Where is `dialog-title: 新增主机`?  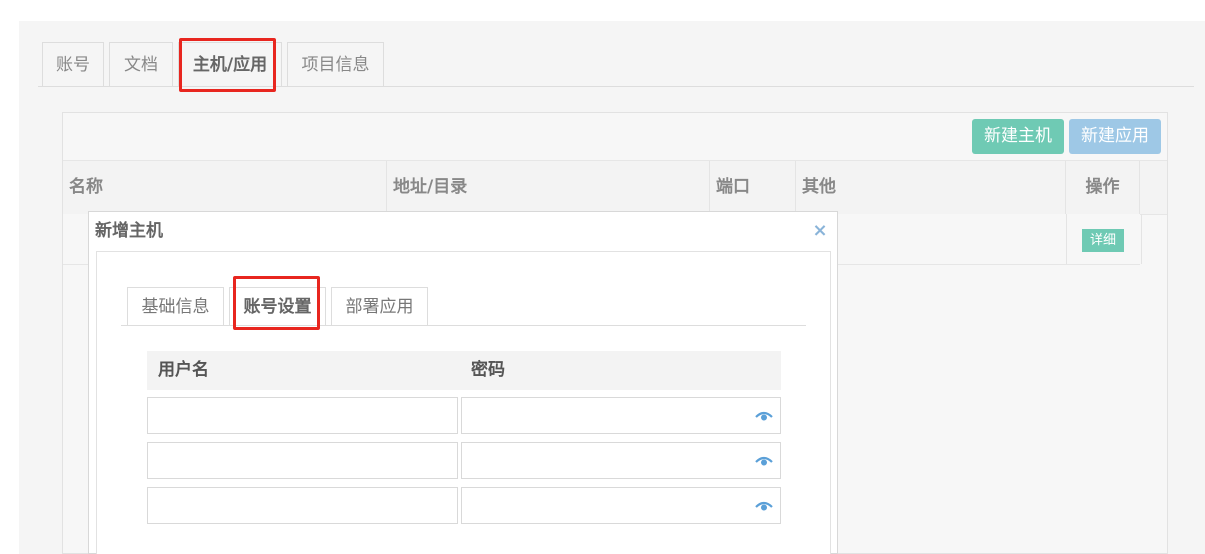
dialog-title: 新增主机 is located at coordinates (129, 231).